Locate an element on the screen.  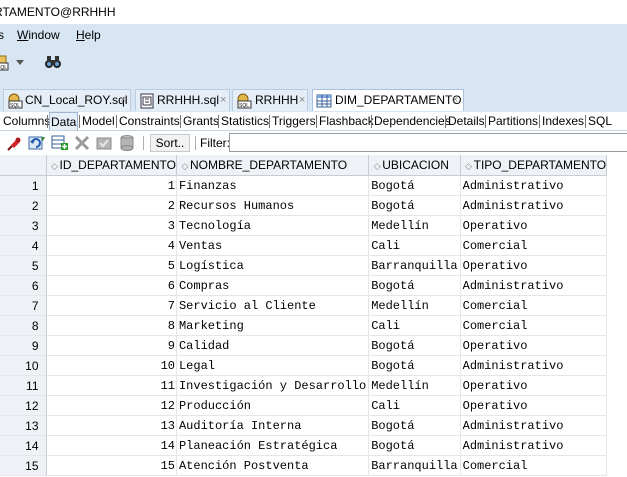
table-row: 3 3 Tecnología Medellín Operativo is located at coordinates (304, 225).